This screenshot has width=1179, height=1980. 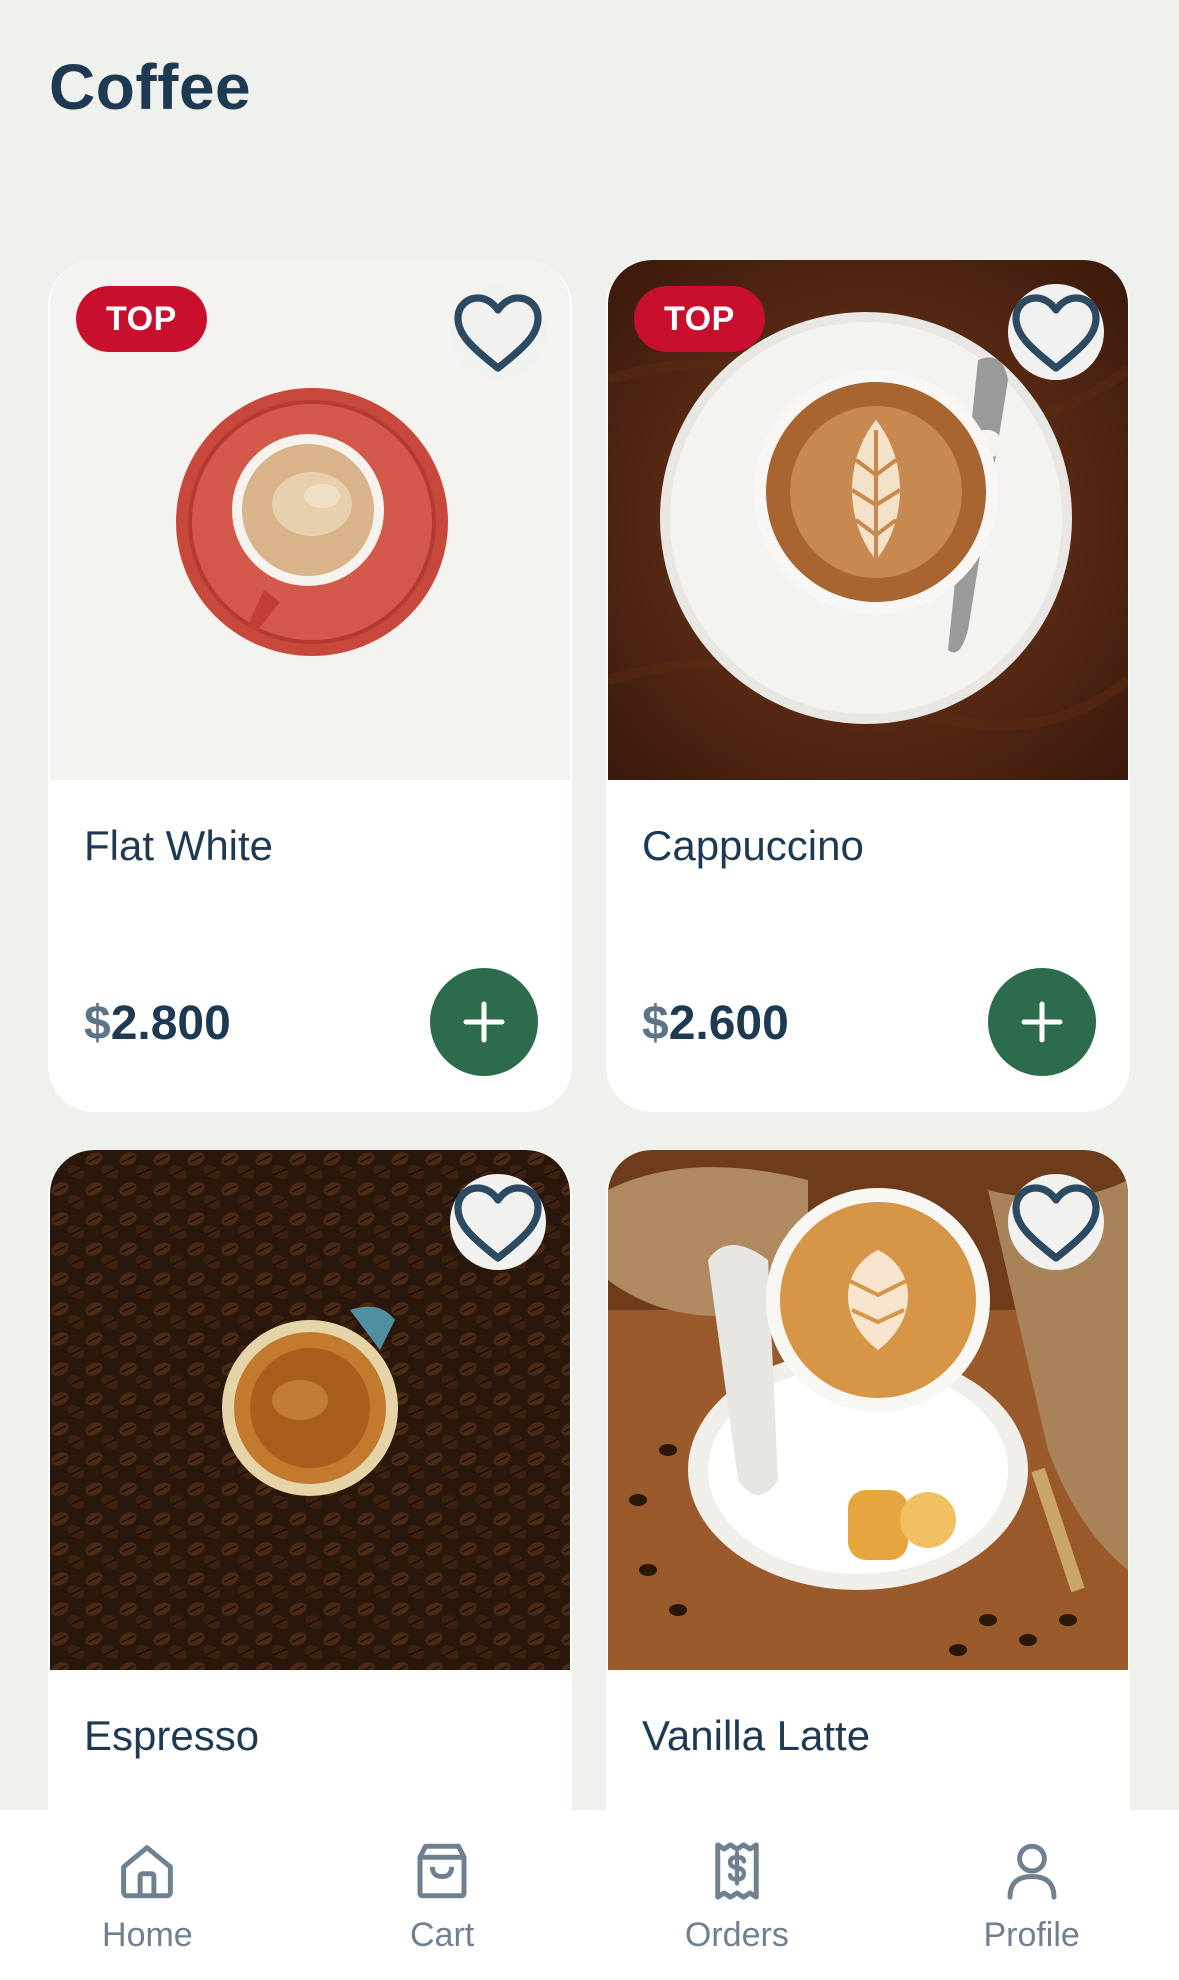 I want to click on tab-label: Orders, so click(x=736, y=1935).